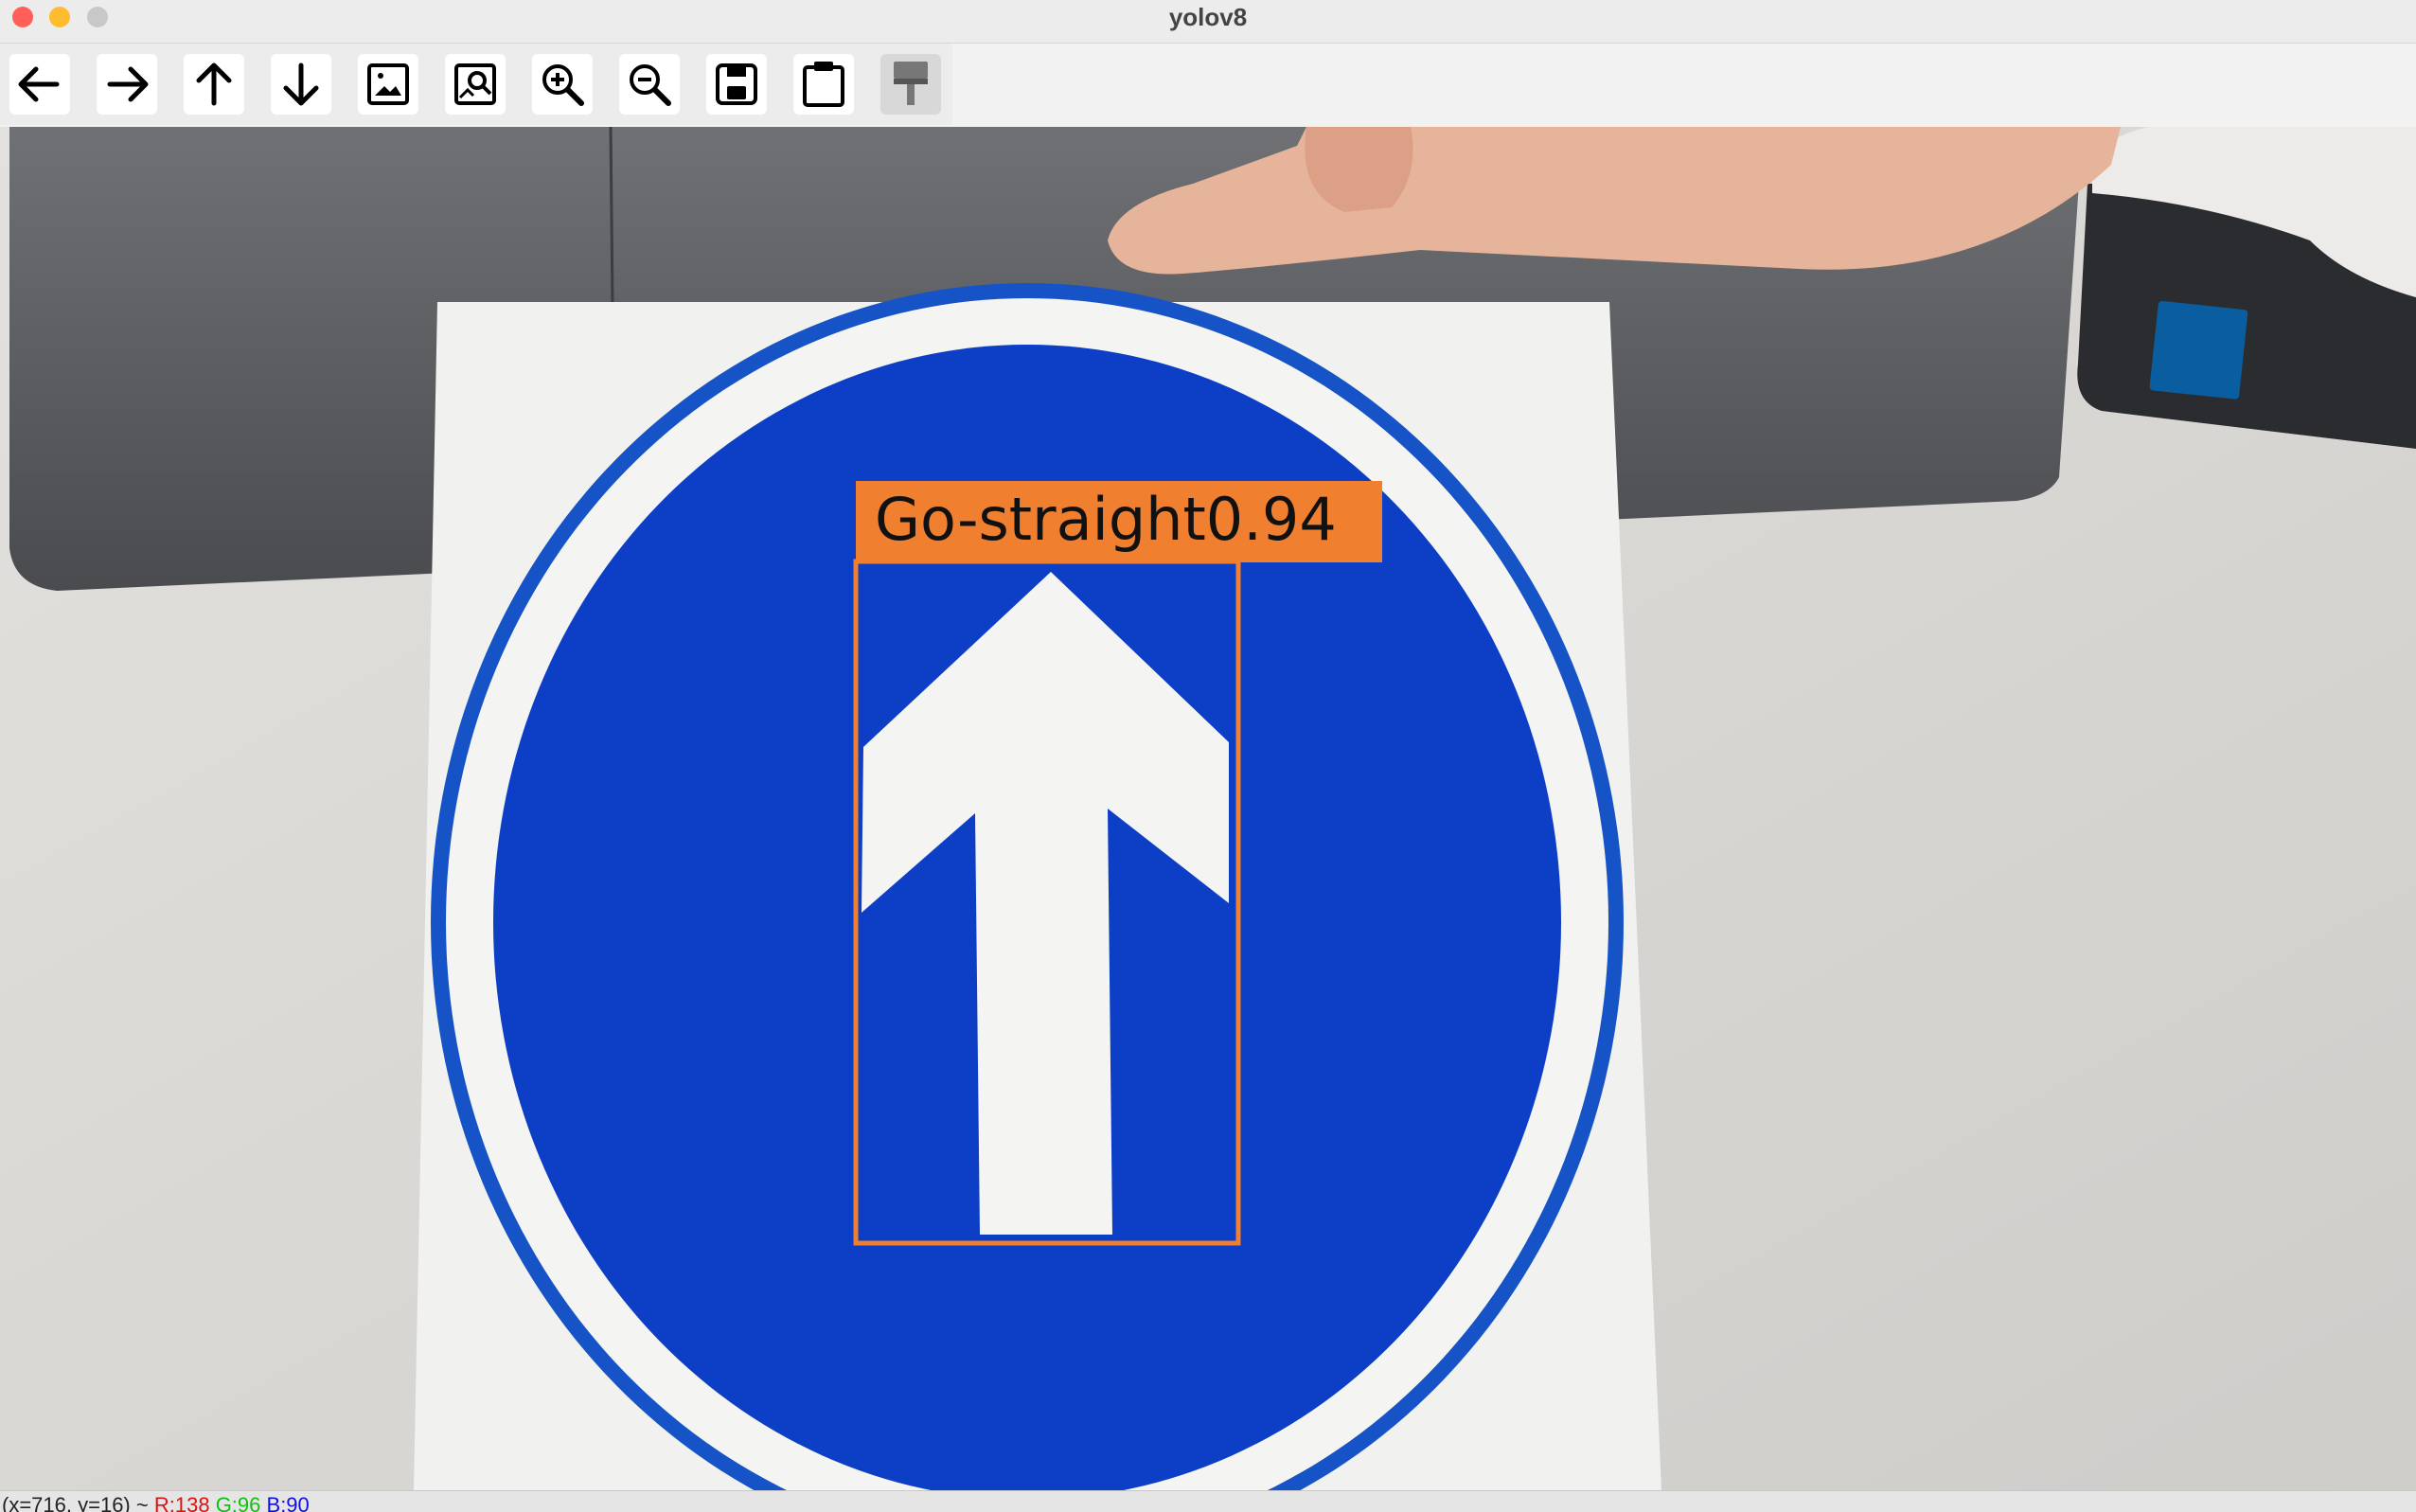 This screenshot has width=2416, height=1512. I want to click on cursor-coords: (x=716, y=16) ~, so click(75, 1502).